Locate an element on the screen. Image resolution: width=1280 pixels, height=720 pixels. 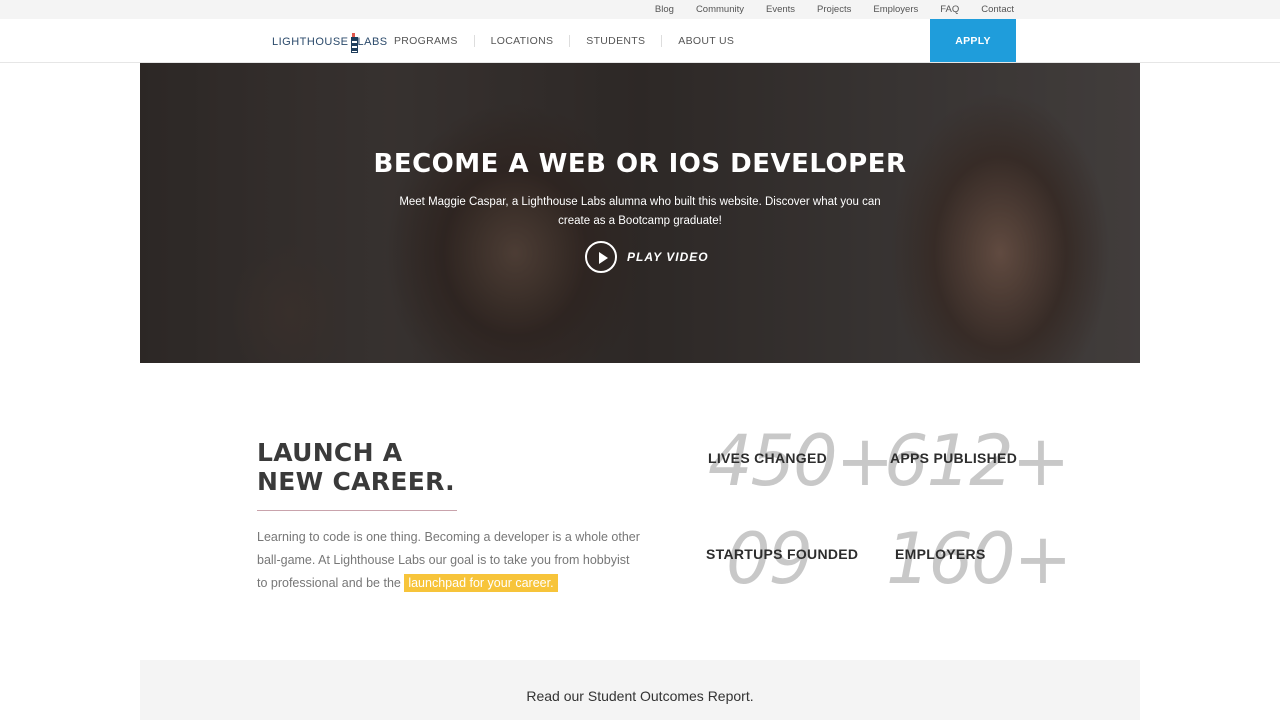
primary-nav: PROGRAMS LOCATIONS STUDENTS ABOUT US is located at coordinates (564, 41).